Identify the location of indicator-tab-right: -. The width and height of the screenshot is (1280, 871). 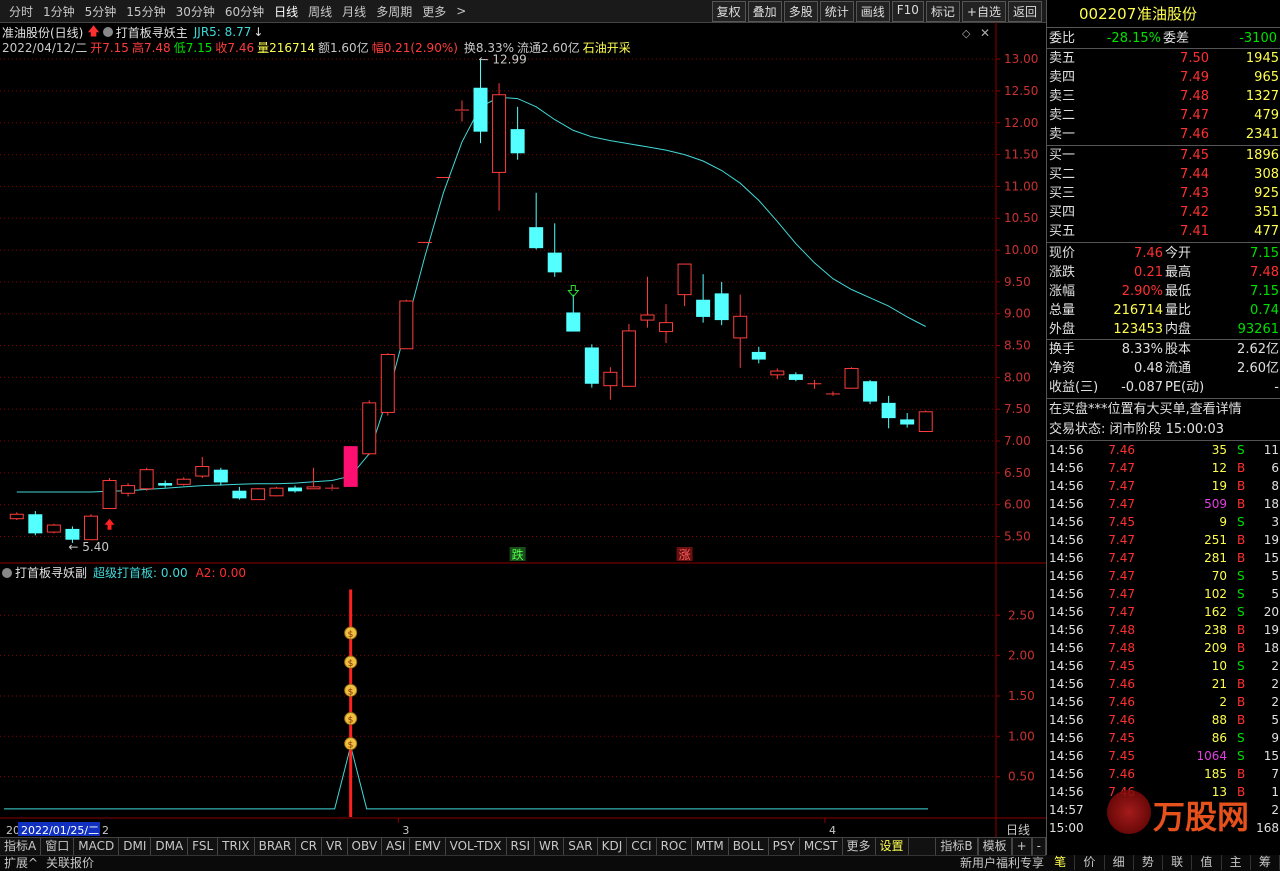
(1038, 846).